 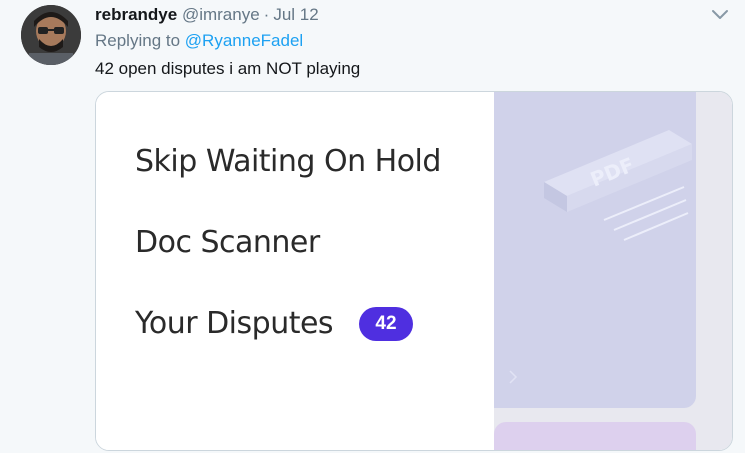 What do you see at coordinates (138, 40) in the screenshot?
I see `replying-to-label: Replying to` at bounding box center [138, 40].